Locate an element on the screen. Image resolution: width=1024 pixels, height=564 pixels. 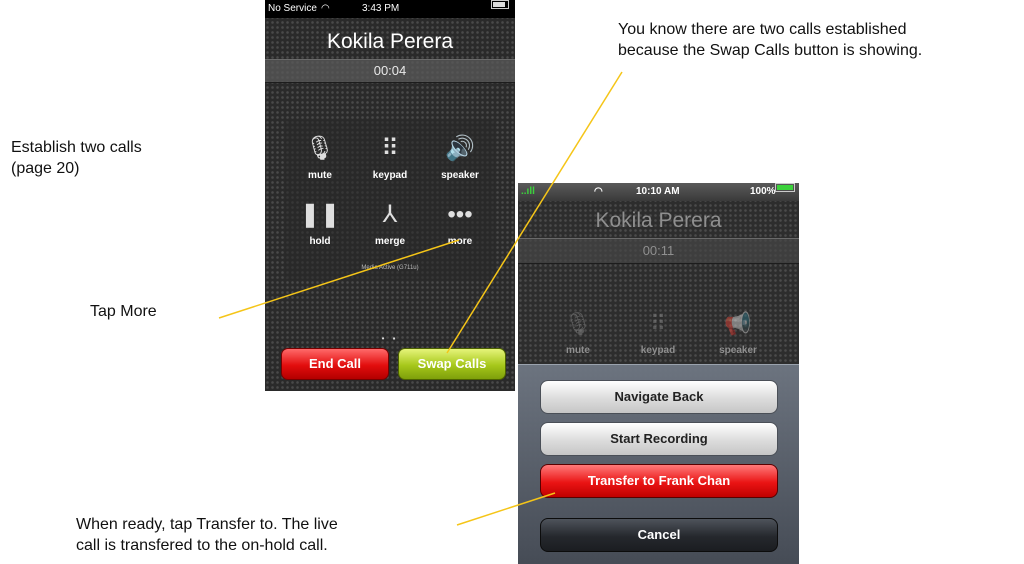
swap-calls-button: Swap Calls is located at coordinates (452, 364).